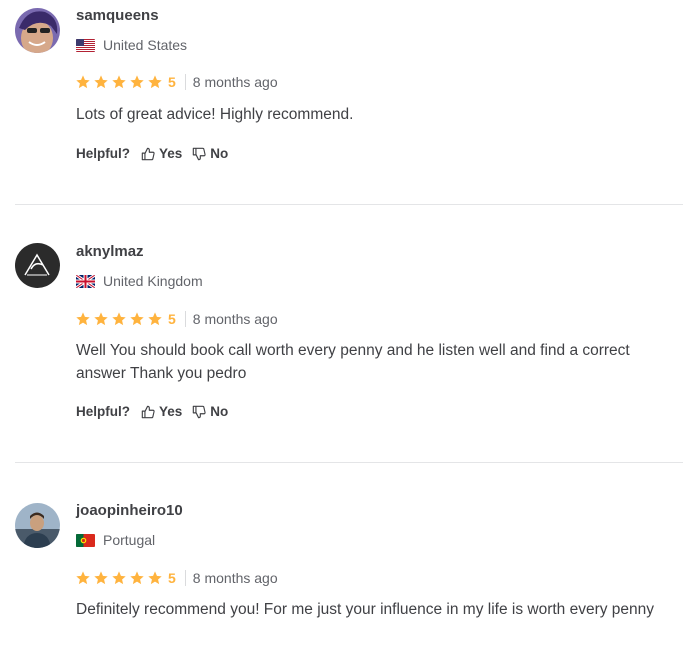 The image size is (686, 652). I want to click on country: United Kingdom, so click(139, 281).